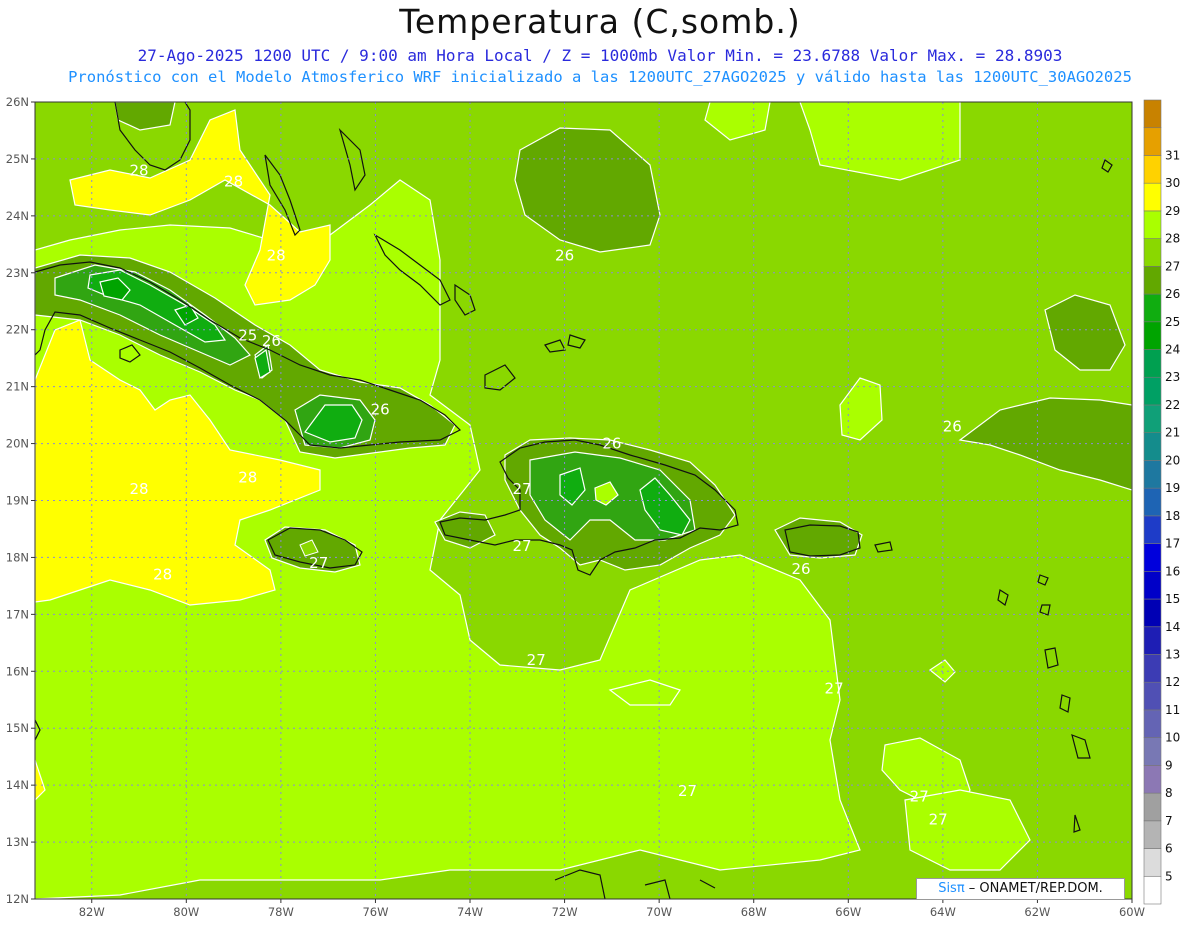  What do you see at coordinates (17, 671) in the screenshot?
I see `lat-tick-label: 16N` at bounding box center [17, 671].